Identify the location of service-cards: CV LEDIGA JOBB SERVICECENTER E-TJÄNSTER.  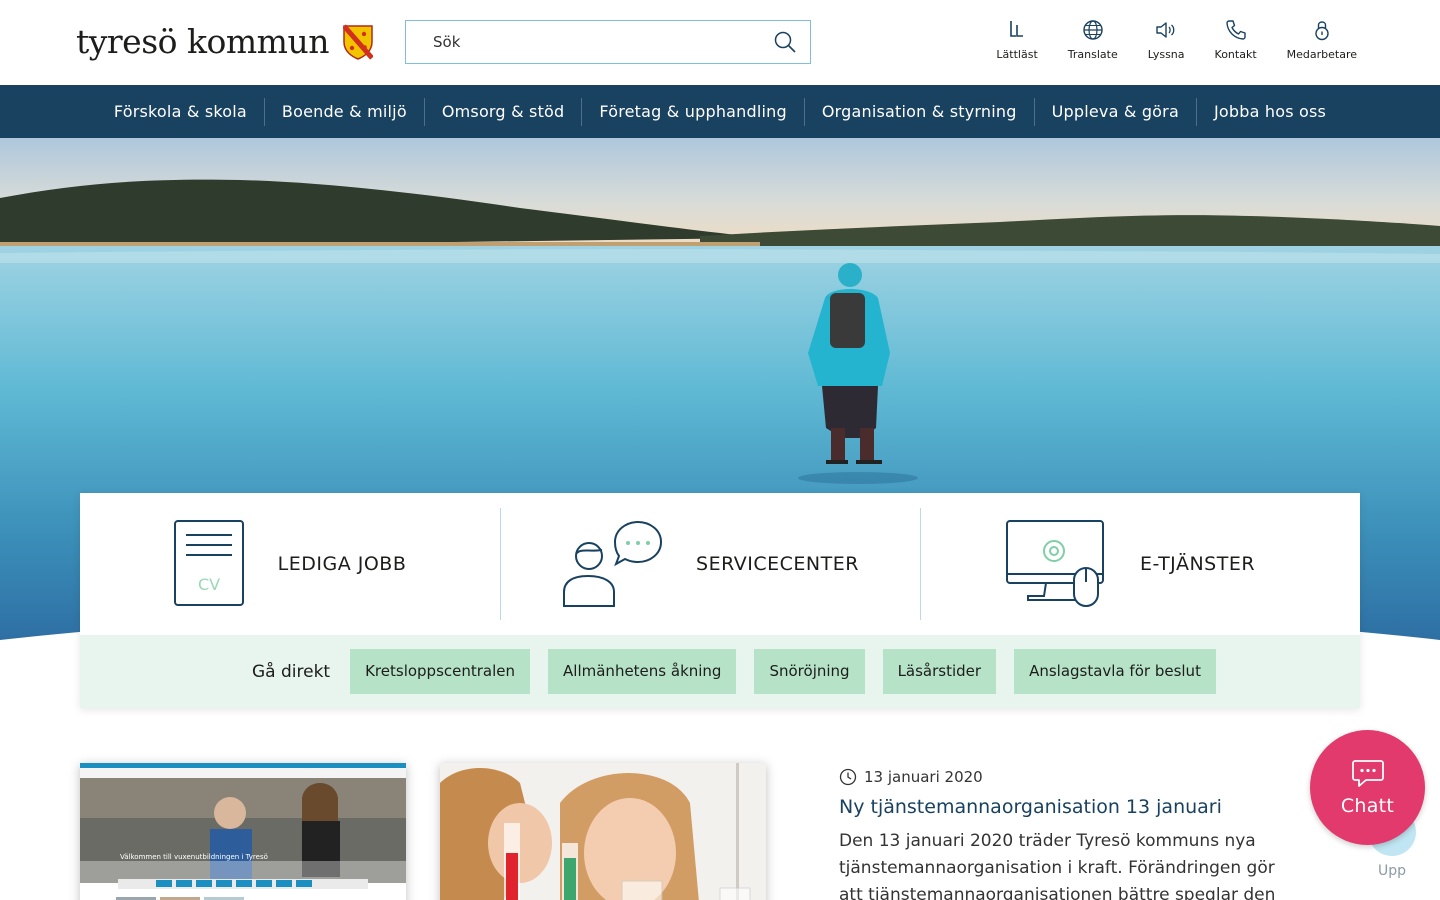
(720, 564).